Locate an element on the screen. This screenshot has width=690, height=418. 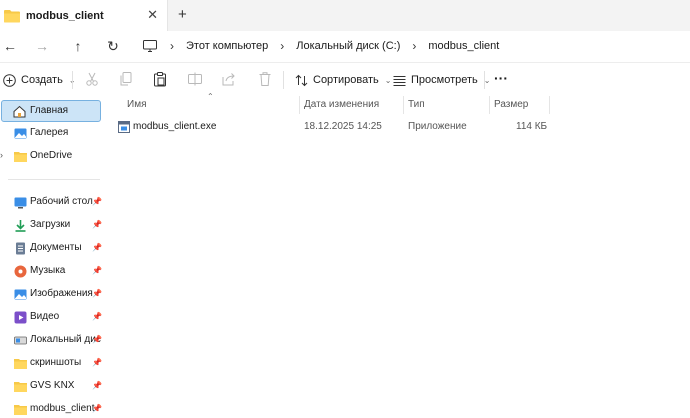
delete-icon is located at coordinates (265, 79).